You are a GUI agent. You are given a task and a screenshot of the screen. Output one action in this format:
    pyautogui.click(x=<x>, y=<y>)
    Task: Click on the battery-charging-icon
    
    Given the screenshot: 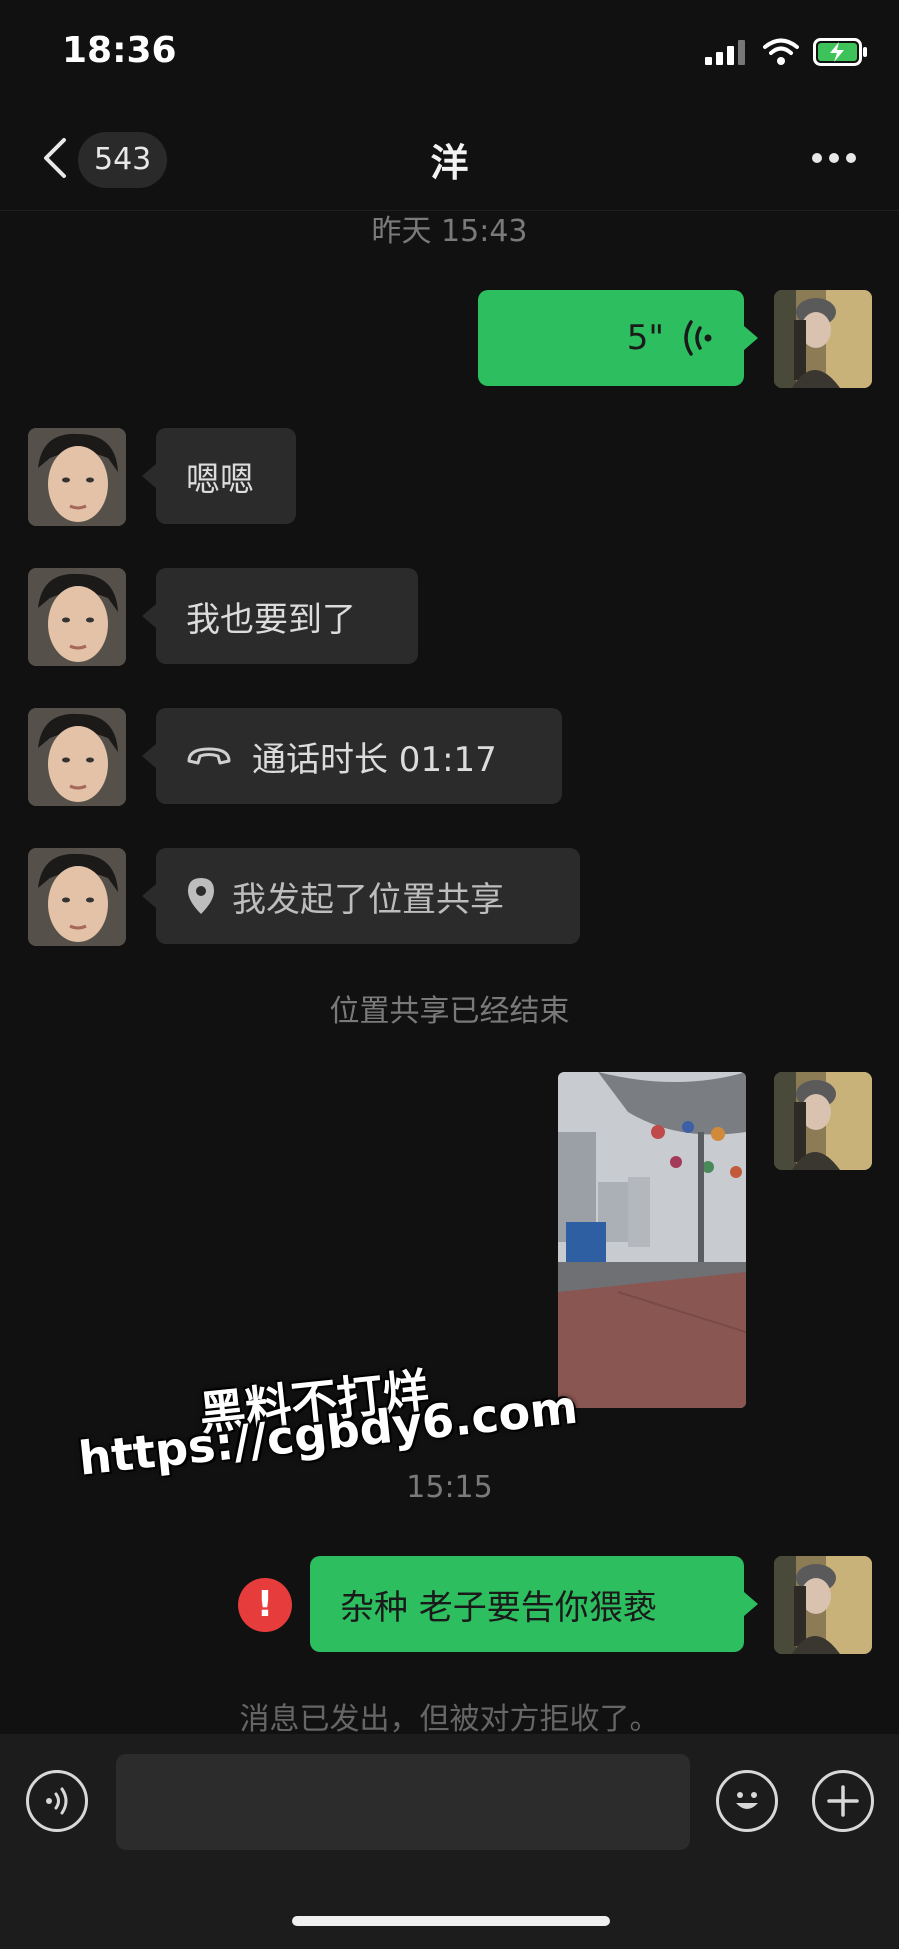 What is the action you would take?
    pyautogui.click(x=840, y=52)
    